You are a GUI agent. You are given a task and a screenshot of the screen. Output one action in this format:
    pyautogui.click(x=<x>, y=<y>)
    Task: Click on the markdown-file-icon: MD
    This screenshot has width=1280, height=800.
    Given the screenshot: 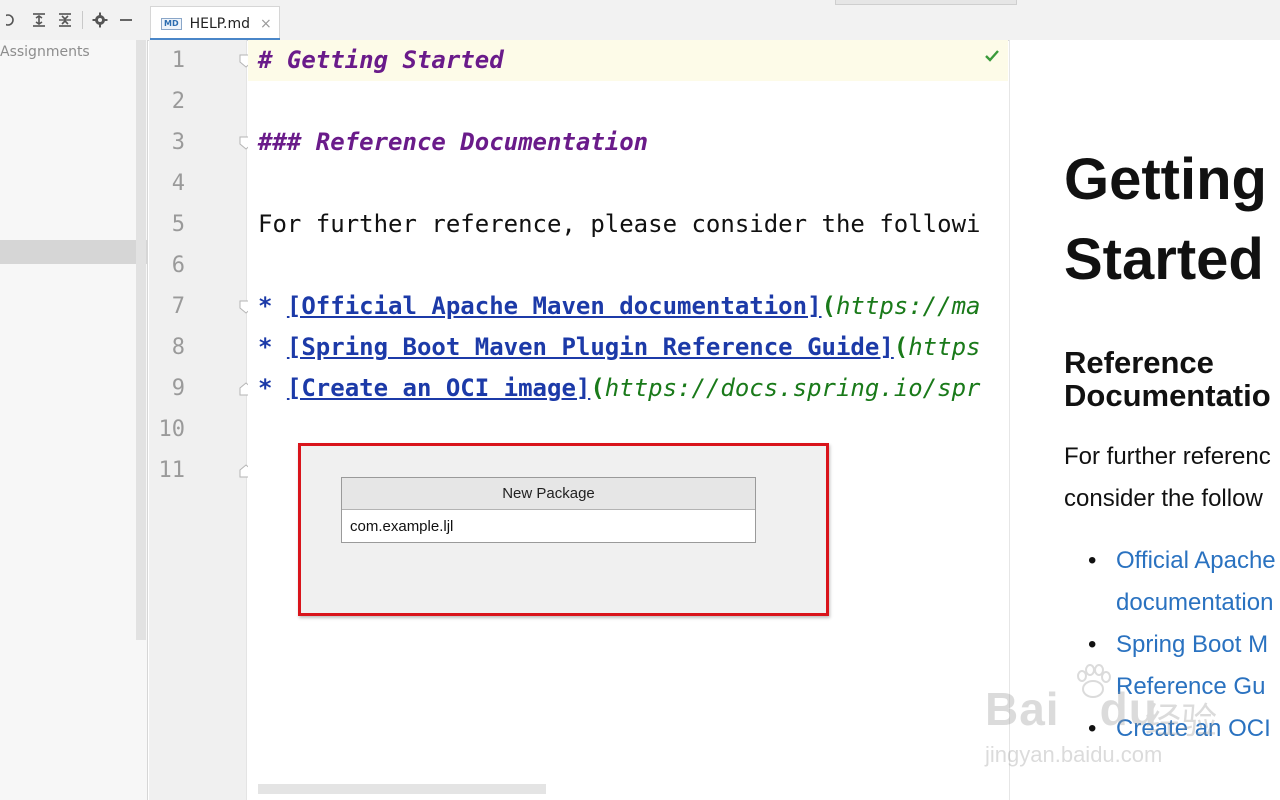 What is the action you would take?
    pyautogui.click(x=171, y=23)
    